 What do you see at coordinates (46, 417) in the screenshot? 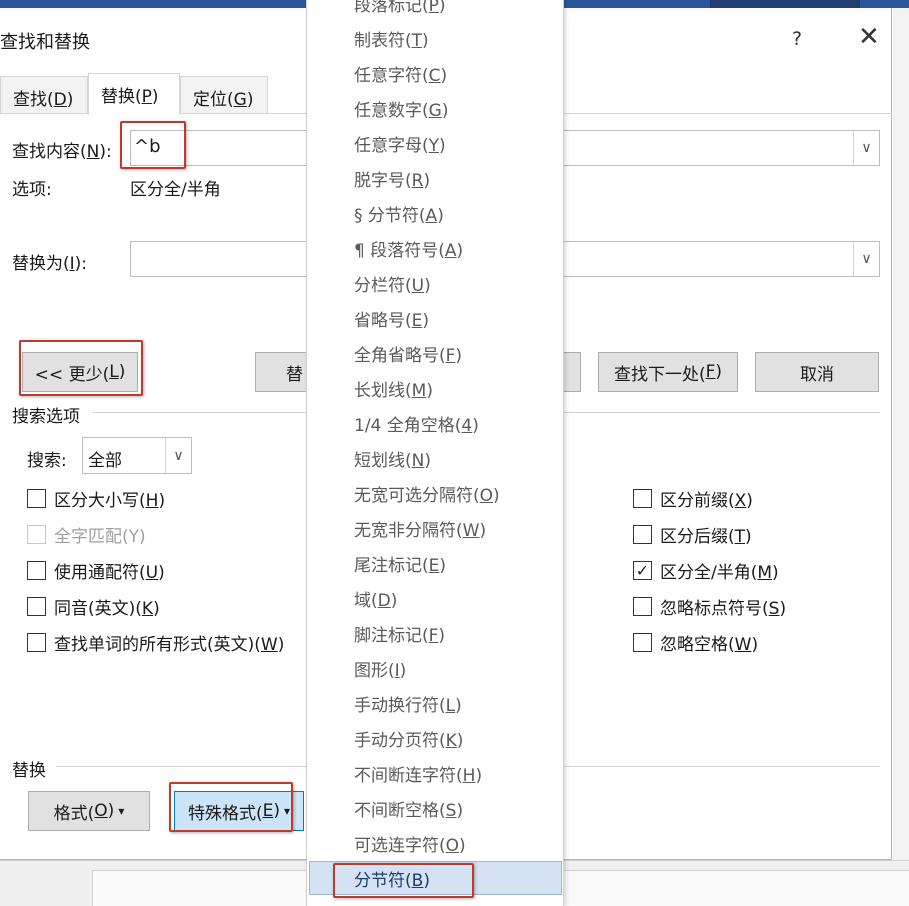
I see `search-options-title: 搜索选项` at bounding box center [46, 417].